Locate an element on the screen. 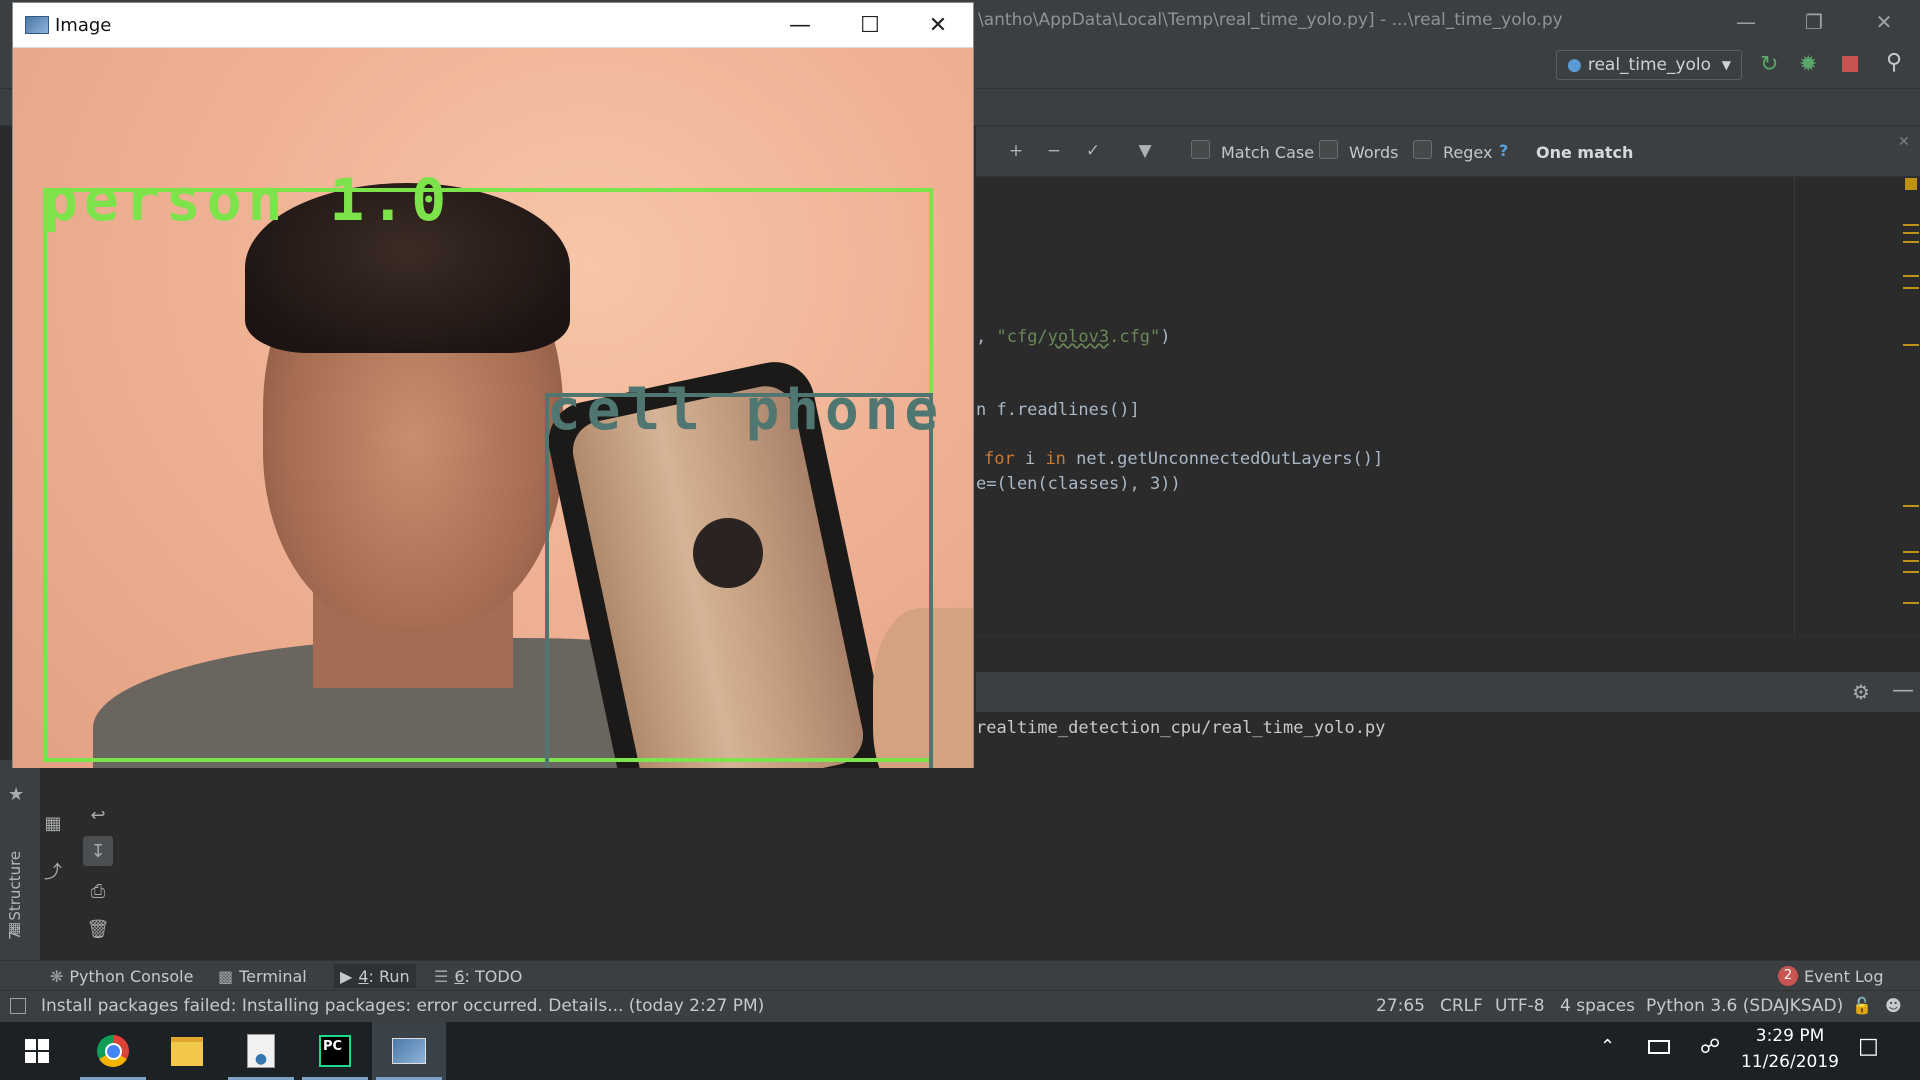 The height and width of the screenshot is (1080, 1920). rerun-icon: ↻ is located at coordinates (1769, 64).